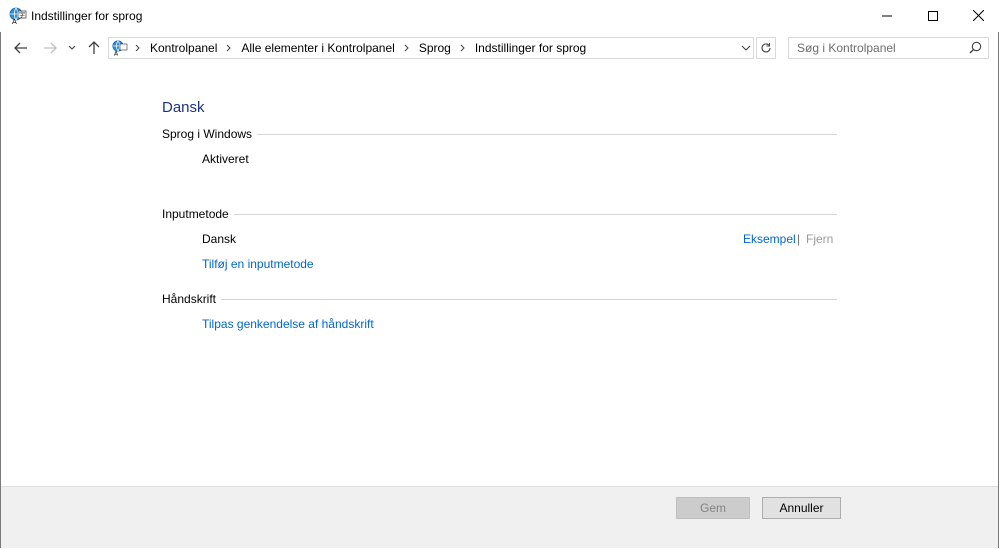  I want to click on maximize-button, so click(933, 15).